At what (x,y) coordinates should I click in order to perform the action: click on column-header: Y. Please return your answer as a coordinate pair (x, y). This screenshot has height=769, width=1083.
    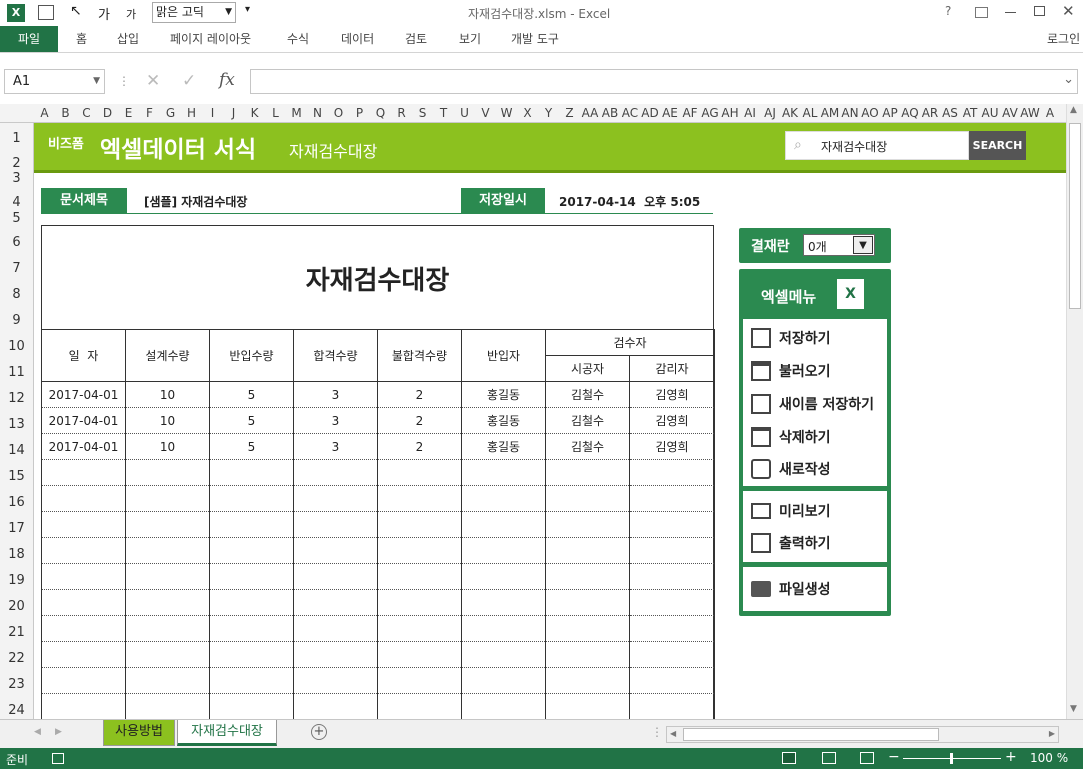
    Looking at the image, I should click on (548, 113).